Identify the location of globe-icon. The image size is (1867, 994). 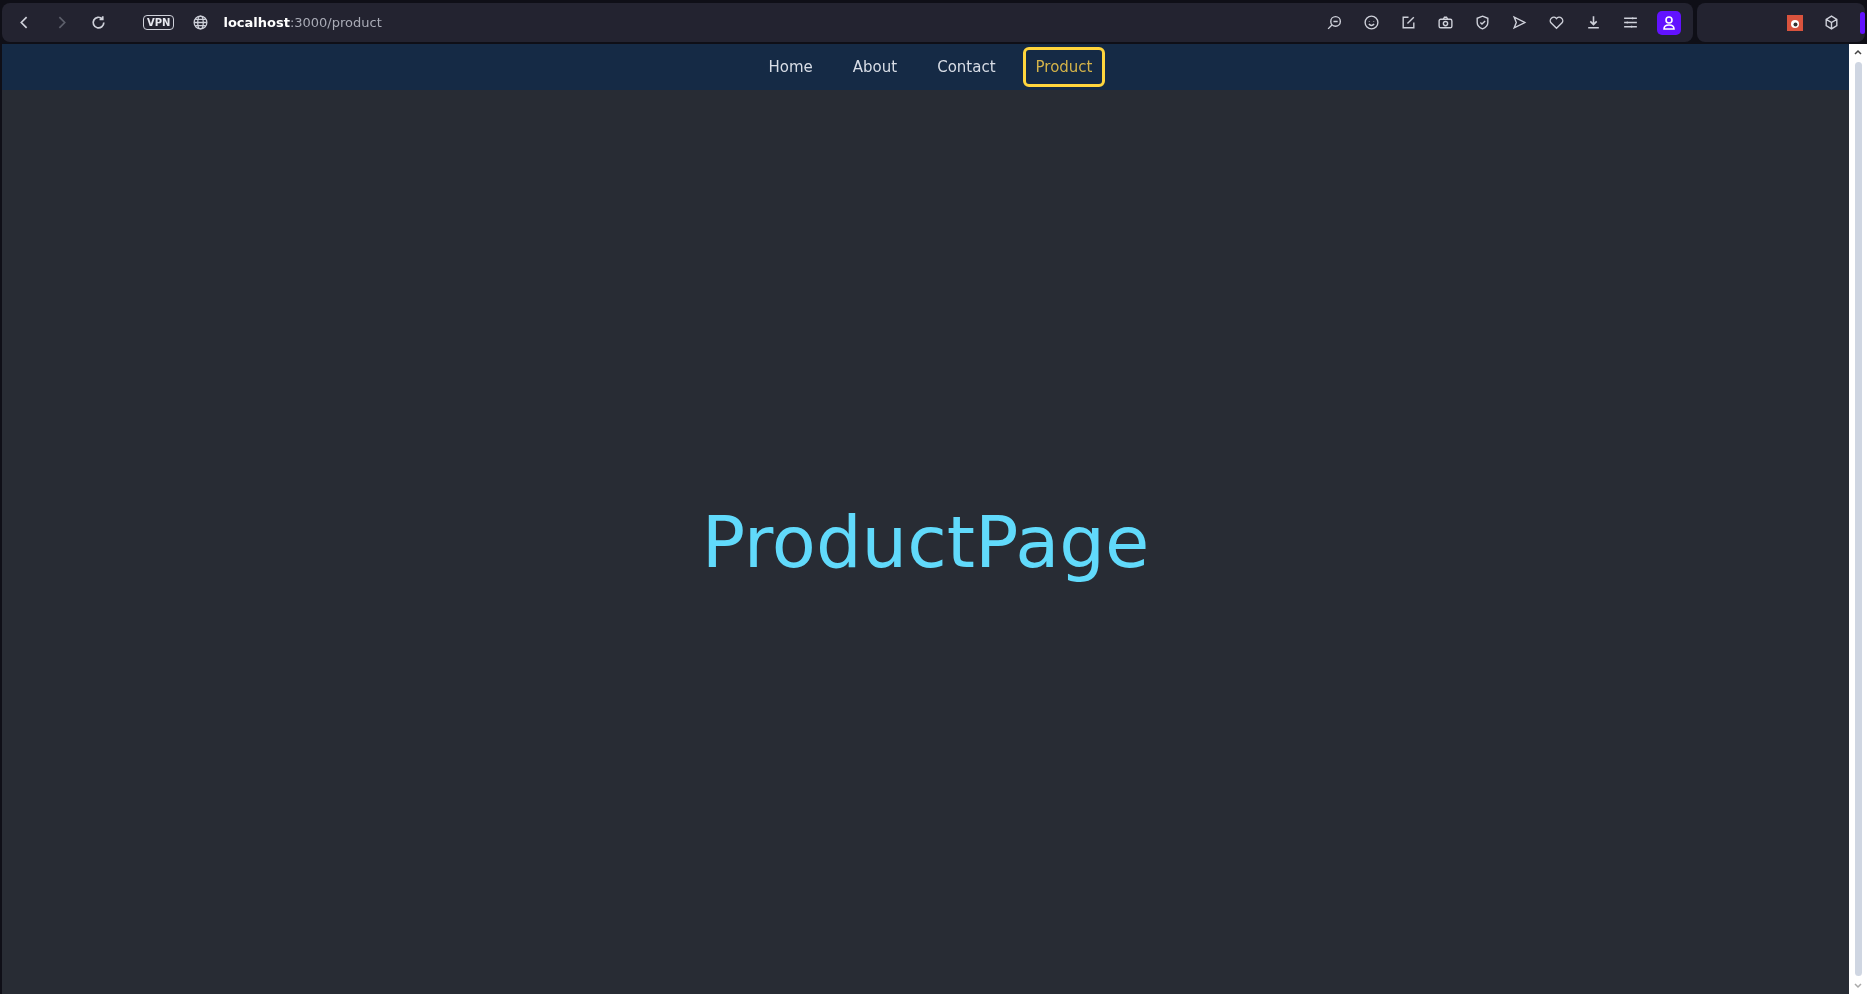
(201, 22).